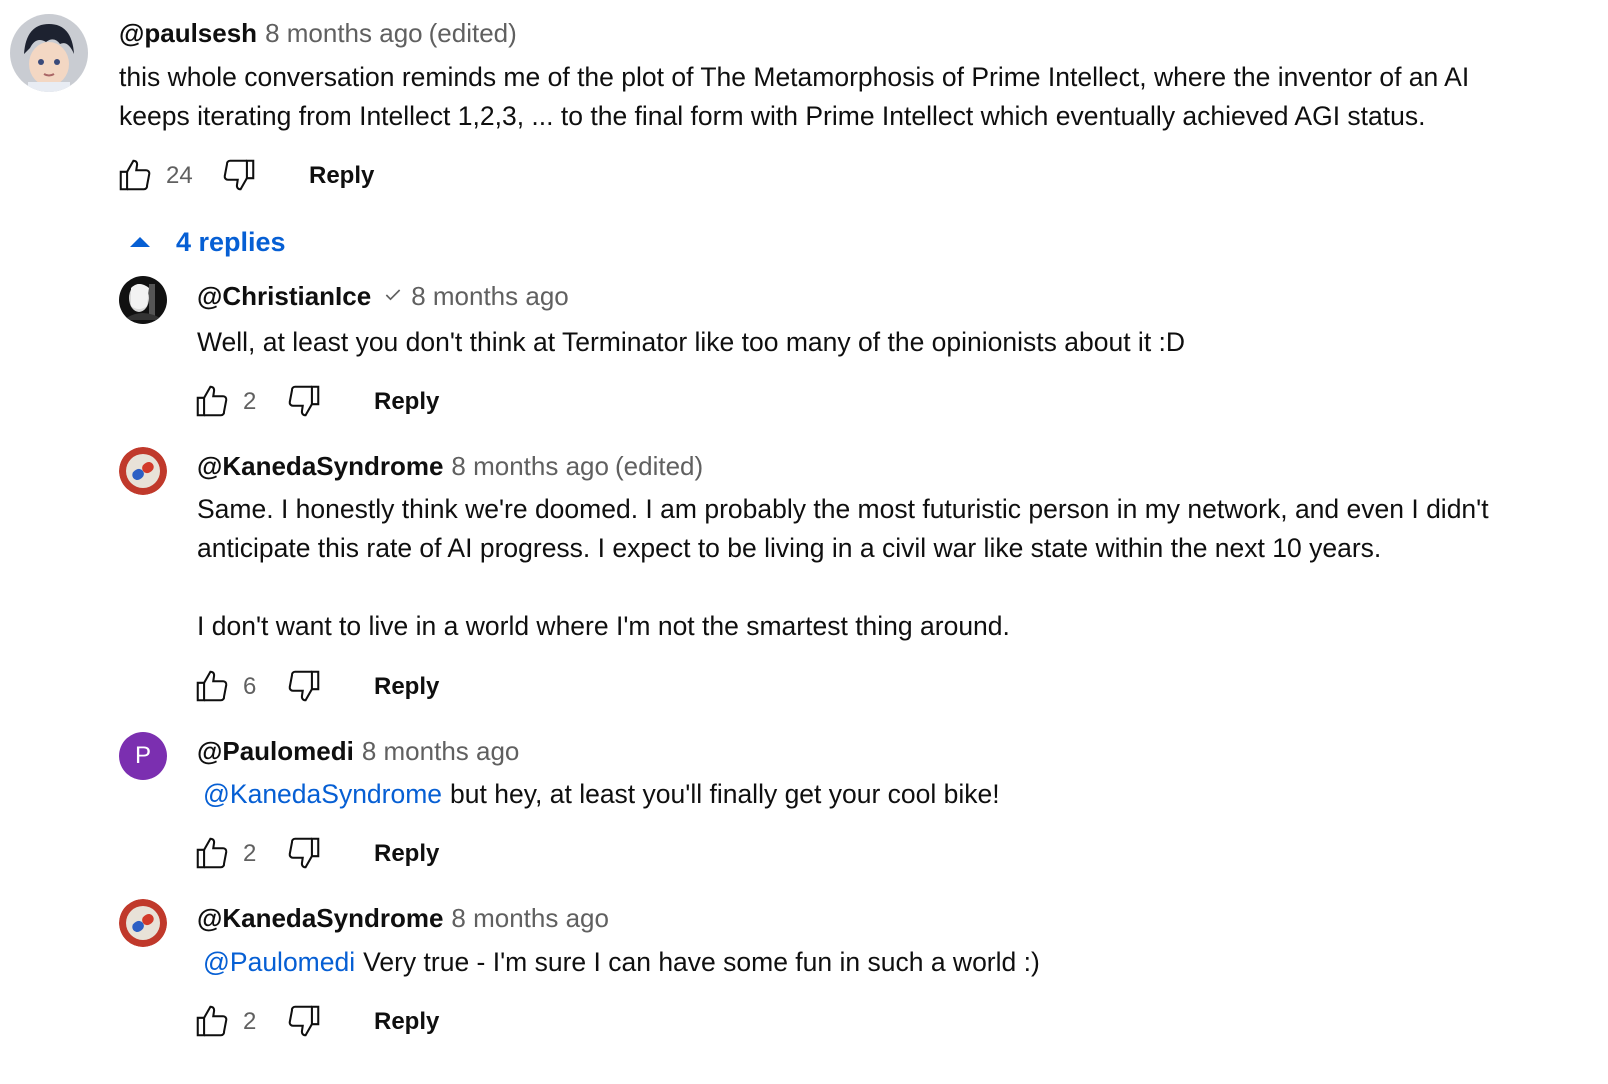 This screenshot has height=1084, width=1608. What do you see at coordinates (284, 296) in the screenshot?
I see `comment-author: @ChristianIce` at bounding box center [284, 296].